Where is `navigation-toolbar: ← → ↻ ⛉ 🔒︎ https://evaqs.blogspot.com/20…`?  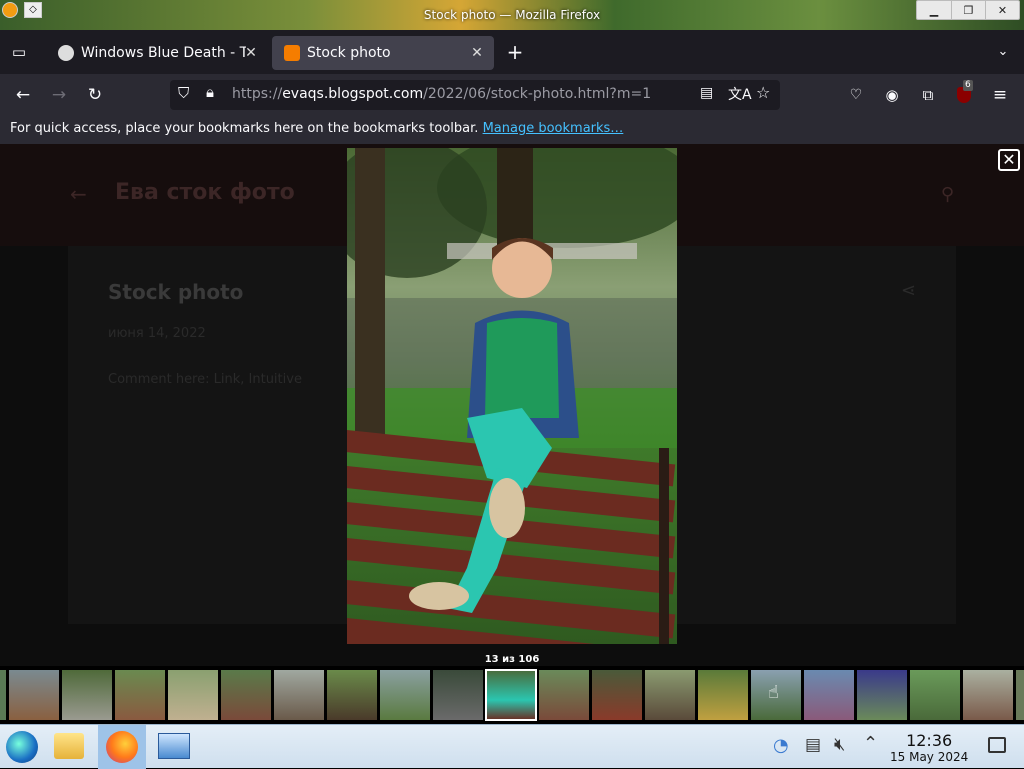 navigation-toolbar: ← → ↻ ⛉ 🔒︎ https://evaqs.blogspot.com/20… is located at coordinates (512, 95).